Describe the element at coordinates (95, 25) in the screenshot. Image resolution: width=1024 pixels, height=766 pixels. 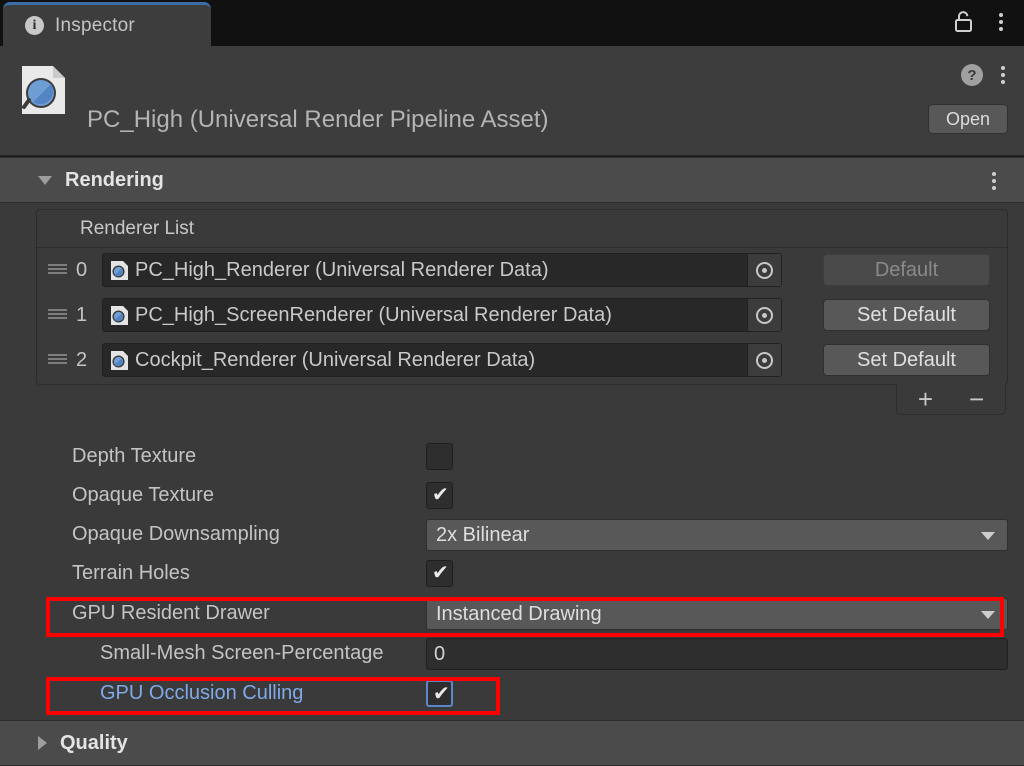
I see `tab-inspector-label: Inspector` at that location.